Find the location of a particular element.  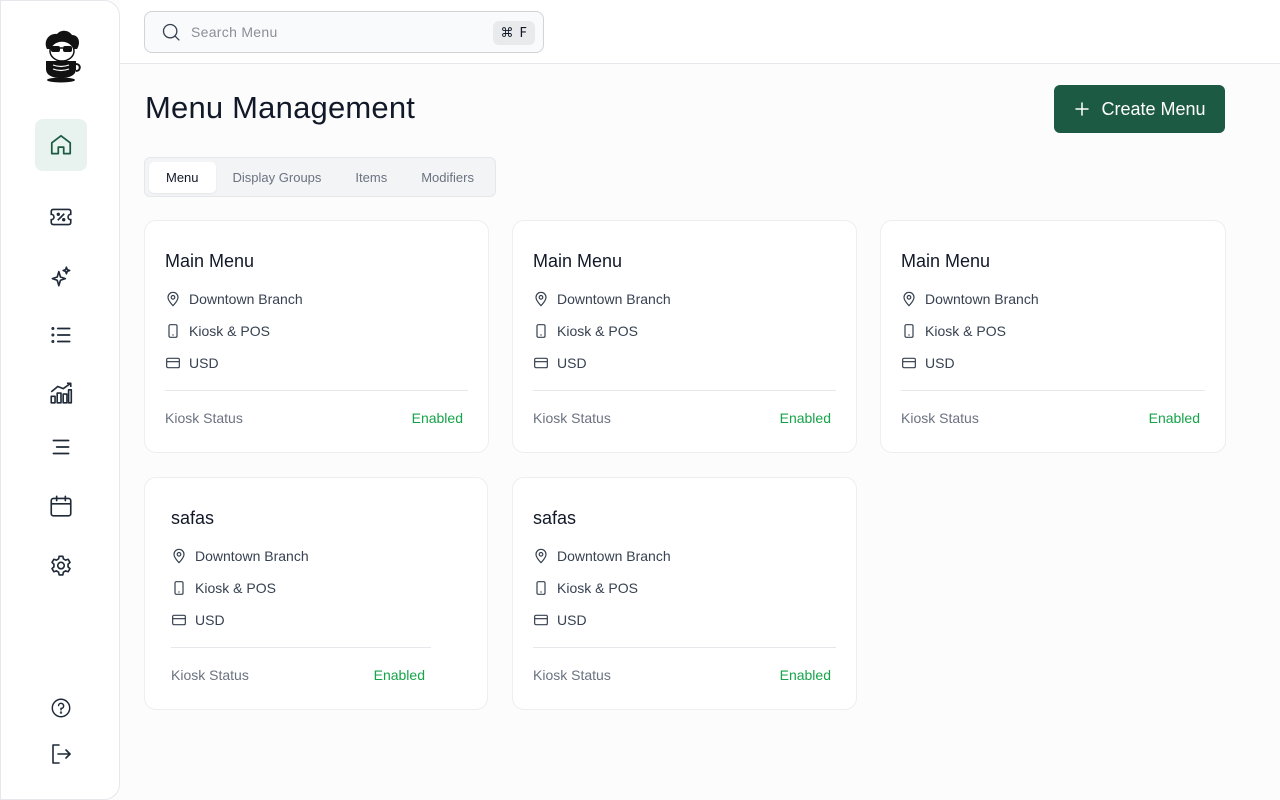

help-circle-icon is located at coordinates (61, 708).